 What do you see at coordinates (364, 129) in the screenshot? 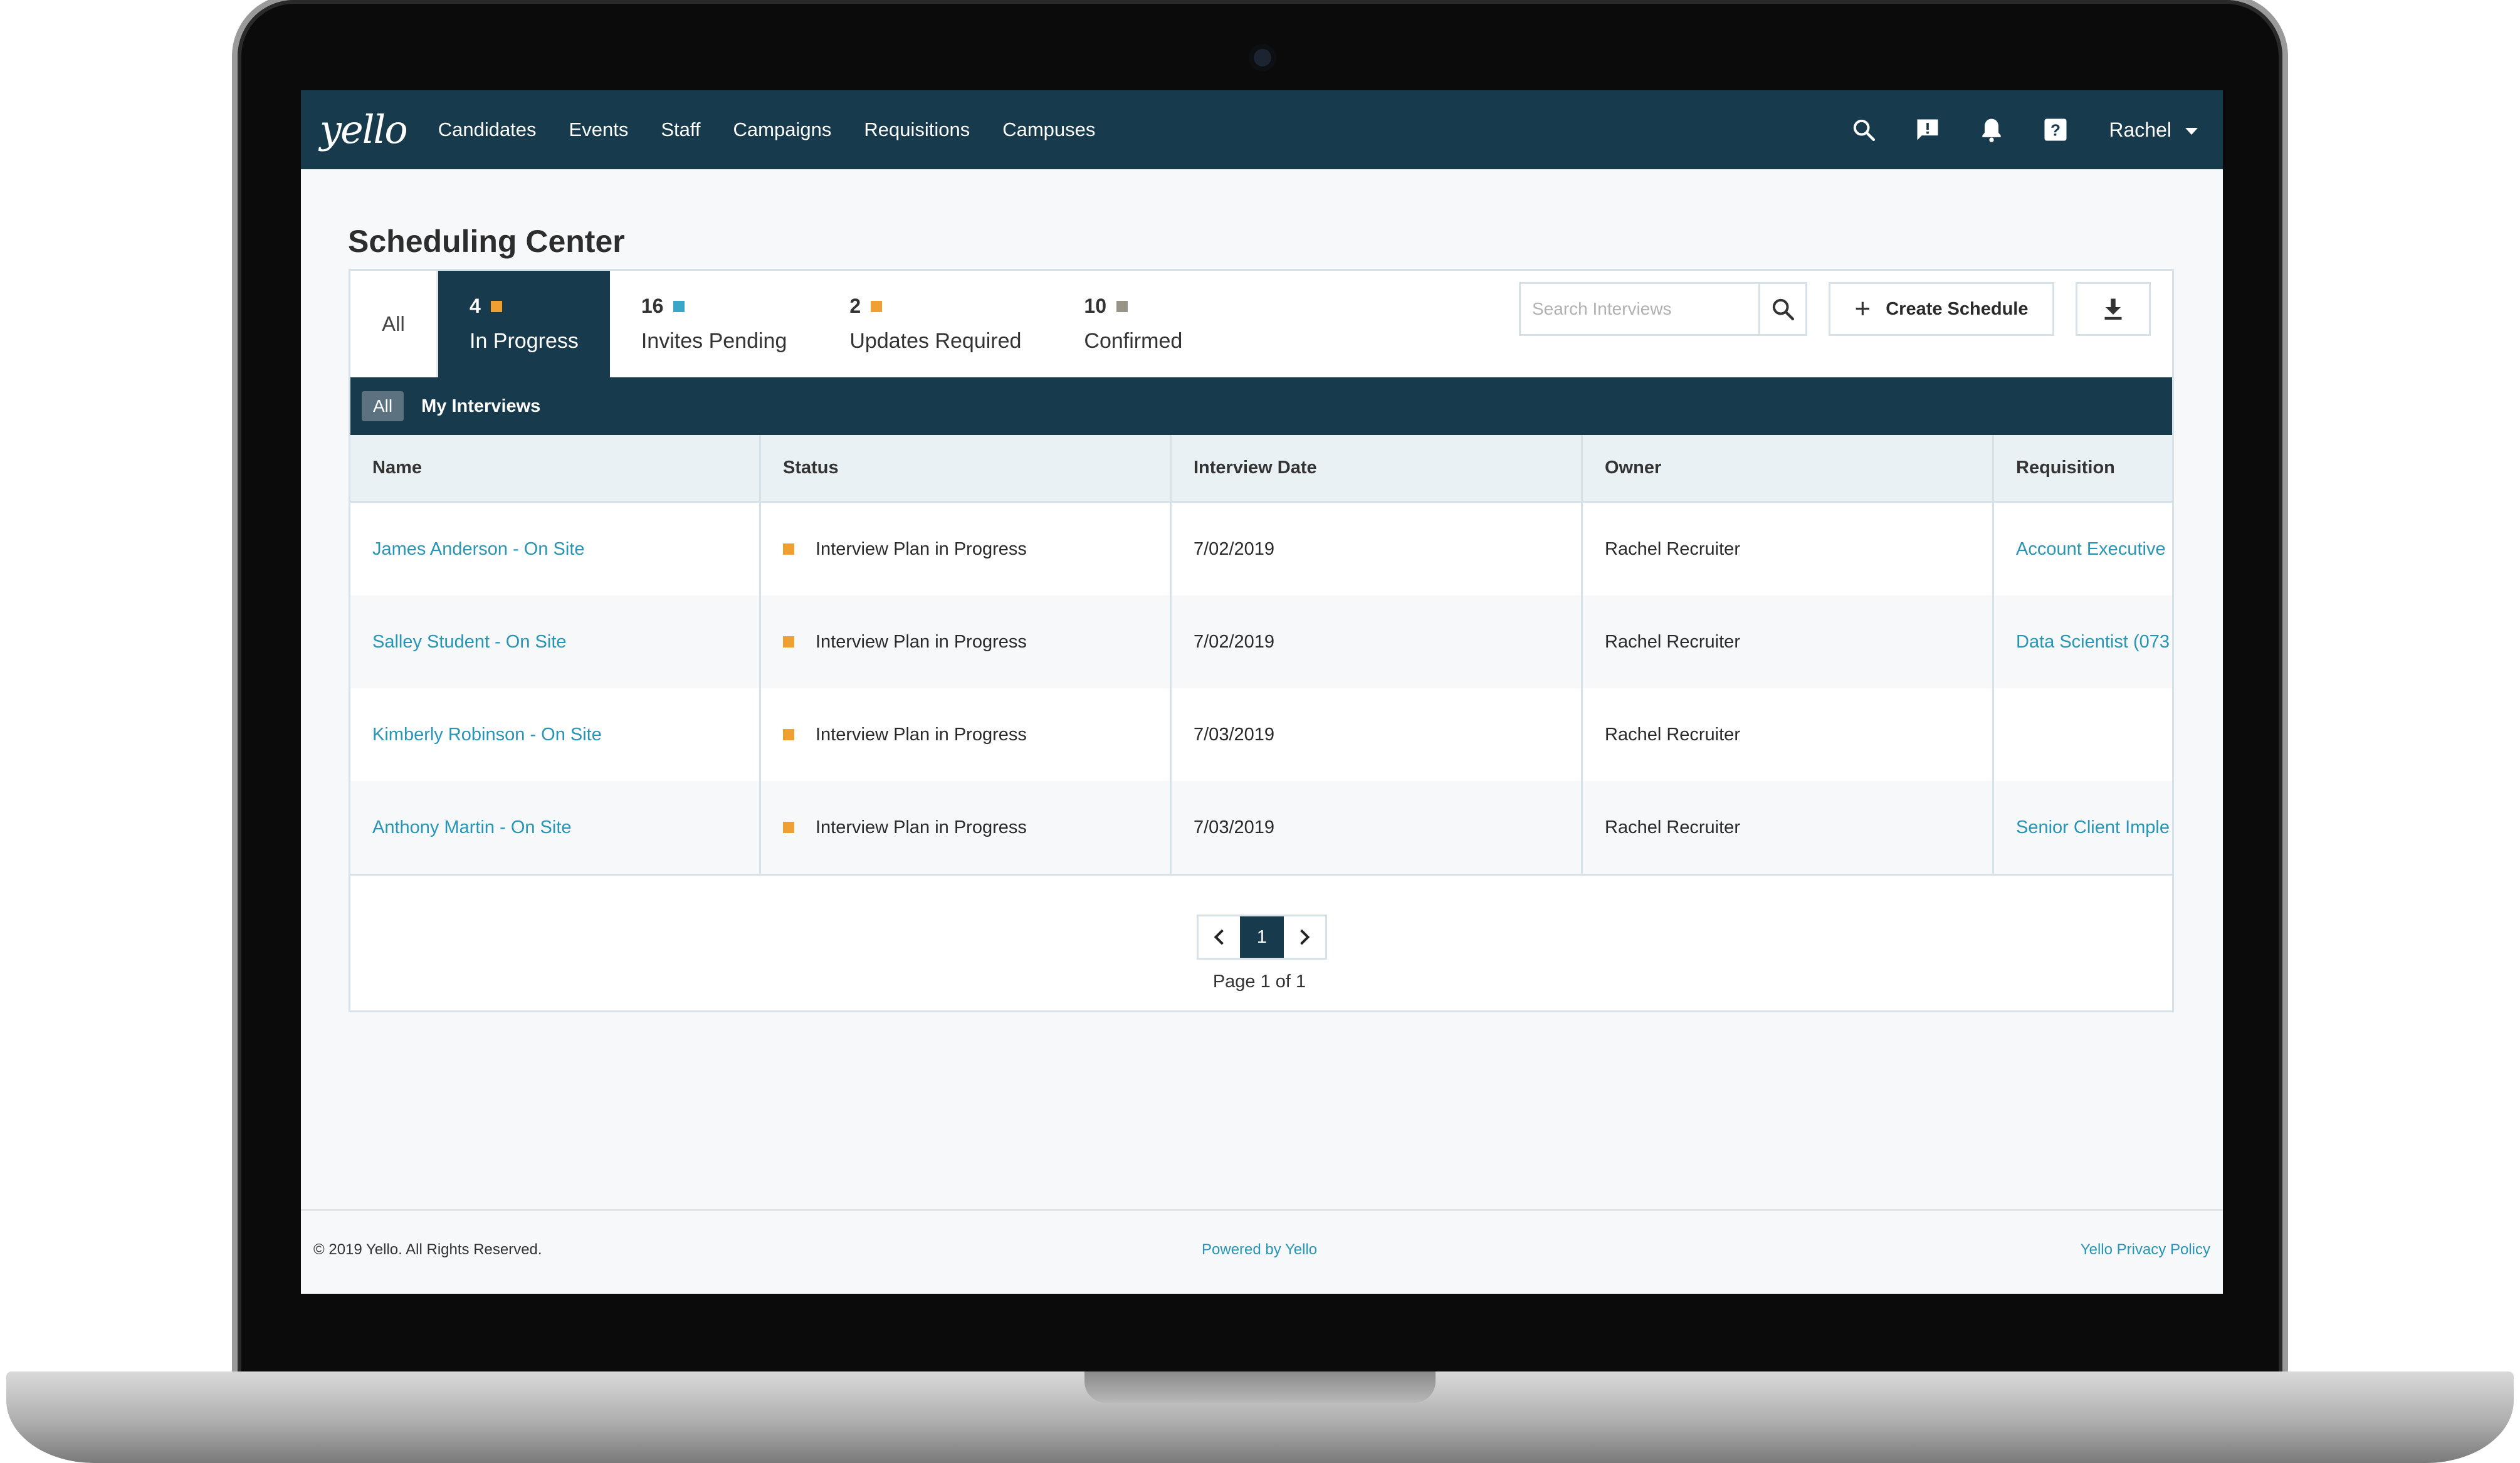
I see `yello-logo: yello` at bounding box center [364, 129].